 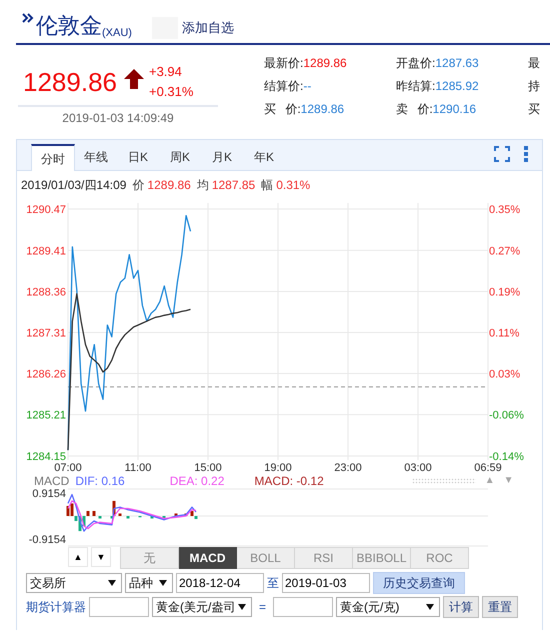 I want to click on info-label: 均, so click(x=202, y=185).